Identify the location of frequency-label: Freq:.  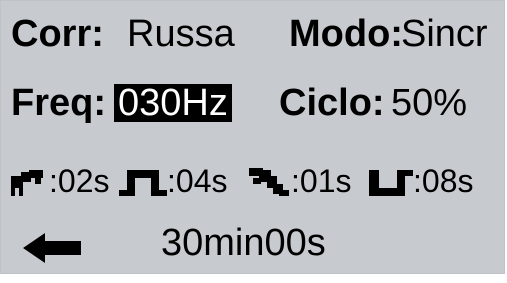
(58, 103).